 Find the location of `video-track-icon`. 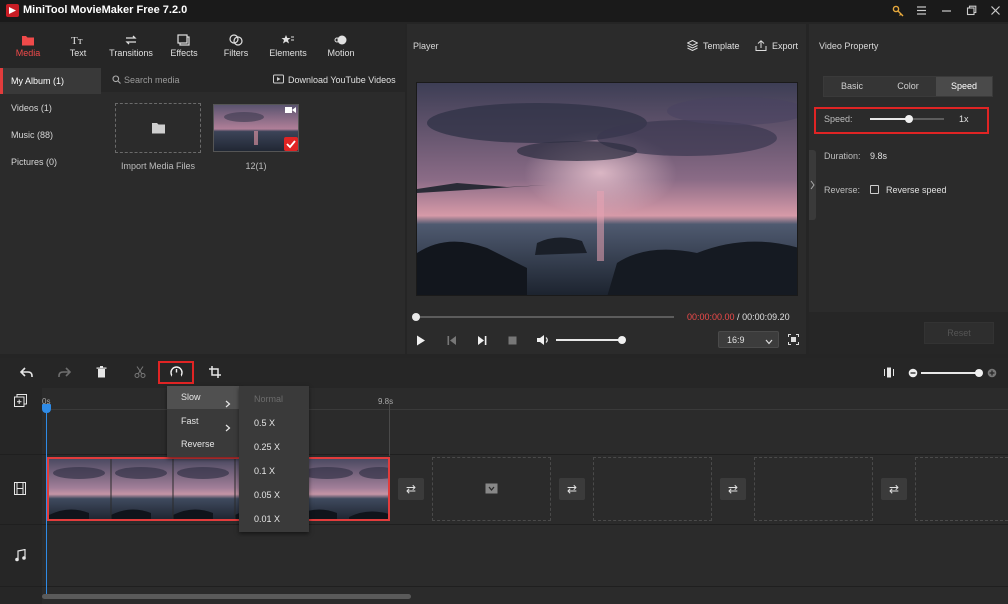

video-track-icon is located at coordinates (20, 489).